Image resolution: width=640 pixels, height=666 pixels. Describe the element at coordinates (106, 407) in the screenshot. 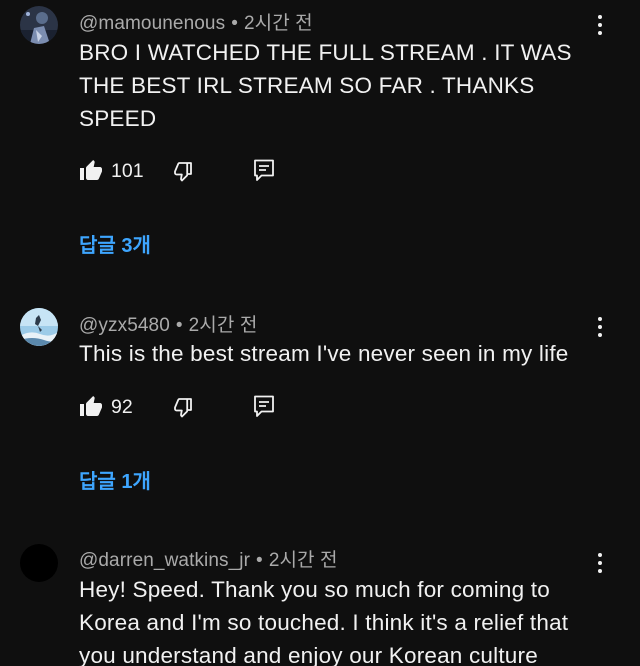

I see `like-button: 92` at that location.